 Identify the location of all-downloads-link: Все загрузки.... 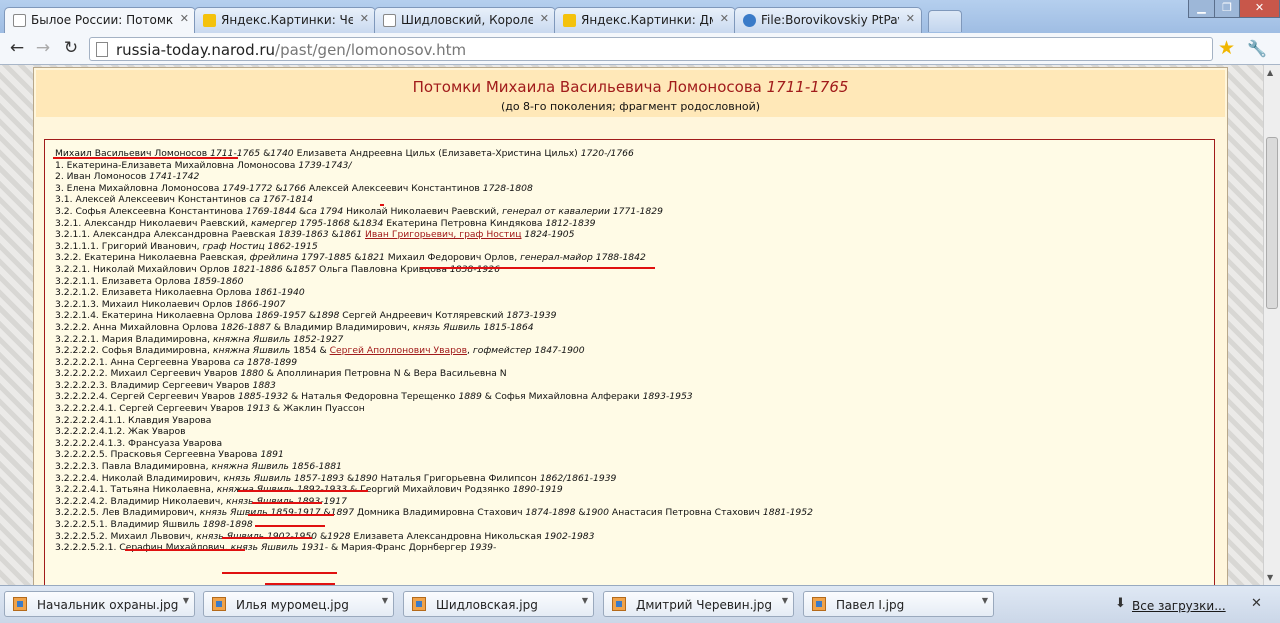
(1179, 606).